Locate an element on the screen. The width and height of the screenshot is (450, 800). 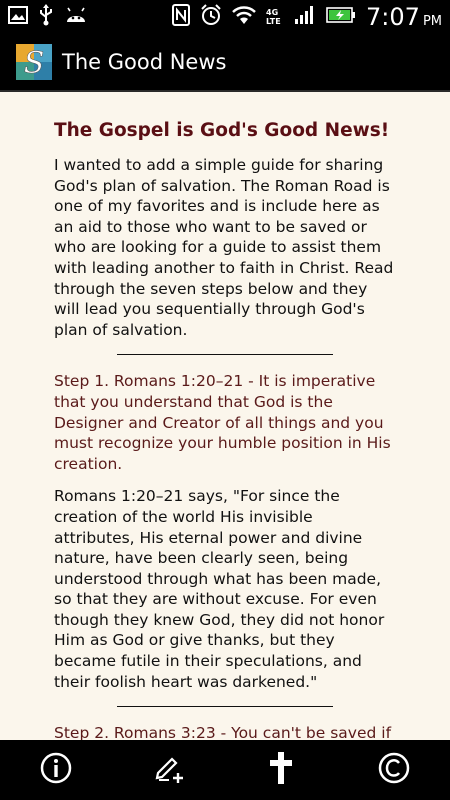
copyright-button is located at coordinates (394, 770).